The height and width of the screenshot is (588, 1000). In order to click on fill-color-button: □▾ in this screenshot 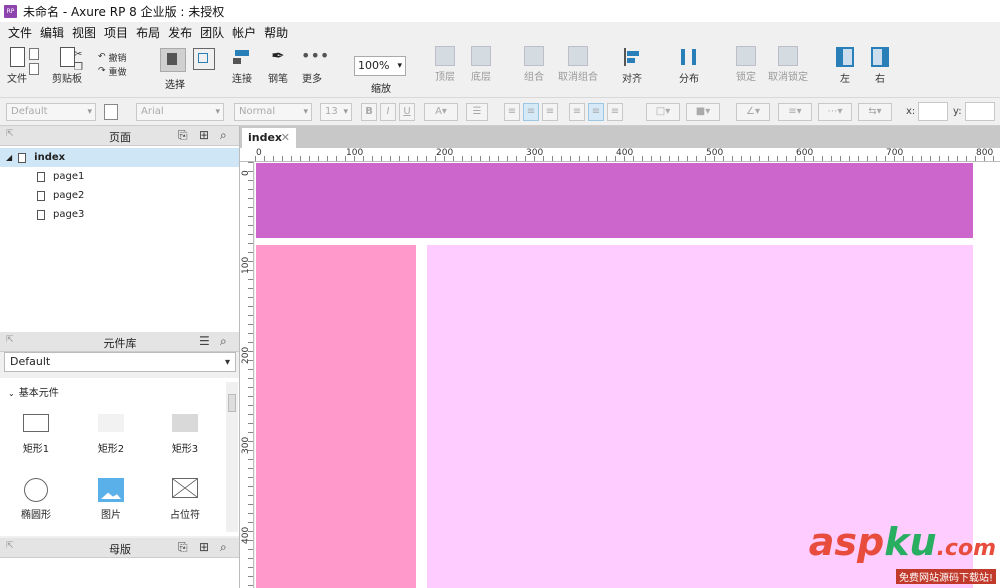, I will do `click(663, 112)`.